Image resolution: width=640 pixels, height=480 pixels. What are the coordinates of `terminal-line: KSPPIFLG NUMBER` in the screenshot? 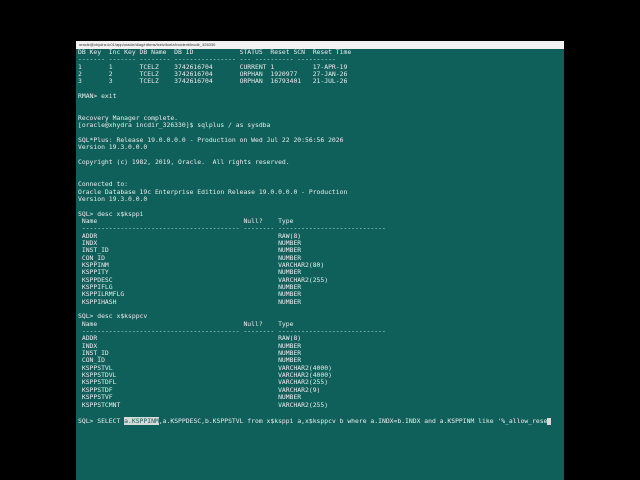 It's located at (190, 287).